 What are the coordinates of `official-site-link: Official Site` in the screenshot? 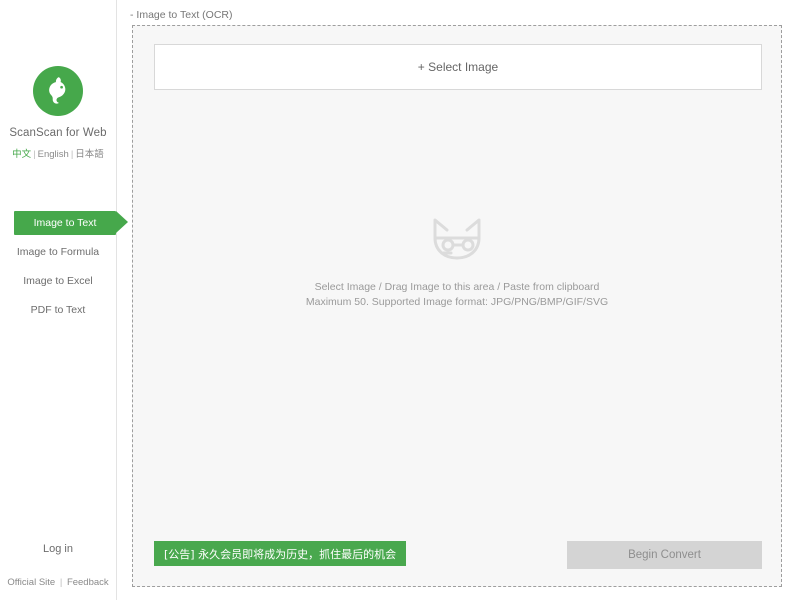 It's located at (31, 582).